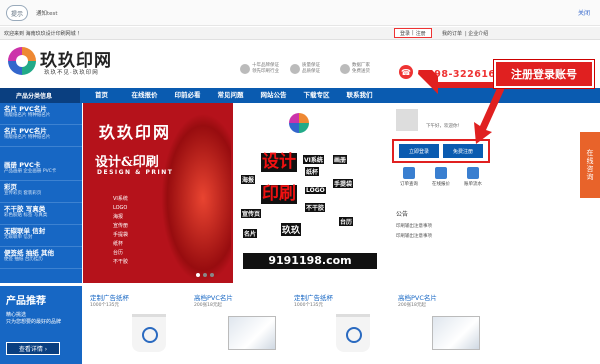 This screenshot has height=364, width=600. What do you see at coordinates (29, 253) in the screenshot?
I see `sidebar-item-title: 便签纸 抽纸 其他` at bounding box center [29, 253].